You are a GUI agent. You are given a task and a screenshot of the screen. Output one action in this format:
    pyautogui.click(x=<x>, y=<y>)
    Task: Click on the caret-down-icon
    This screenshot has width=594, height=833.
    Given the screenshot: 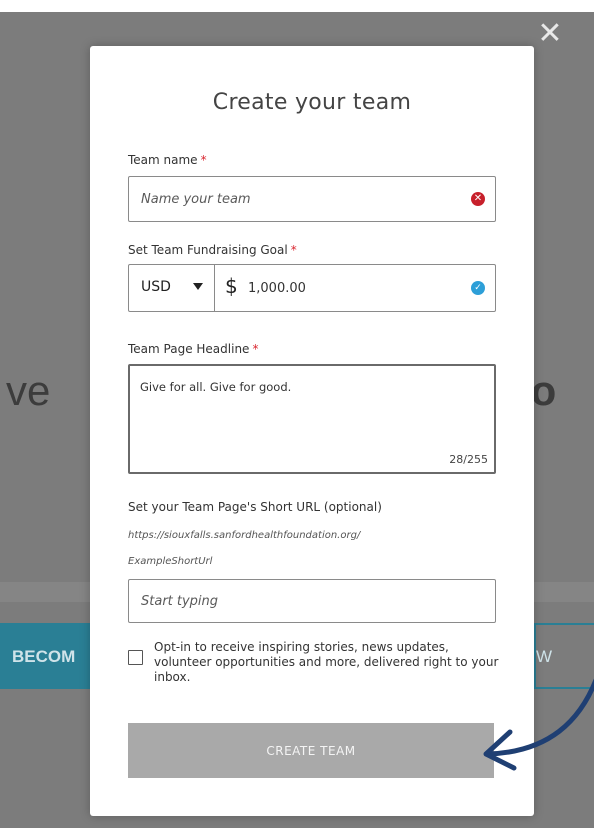 What is the action you would take?
    pyautogui.click(x=198, y=286)
    